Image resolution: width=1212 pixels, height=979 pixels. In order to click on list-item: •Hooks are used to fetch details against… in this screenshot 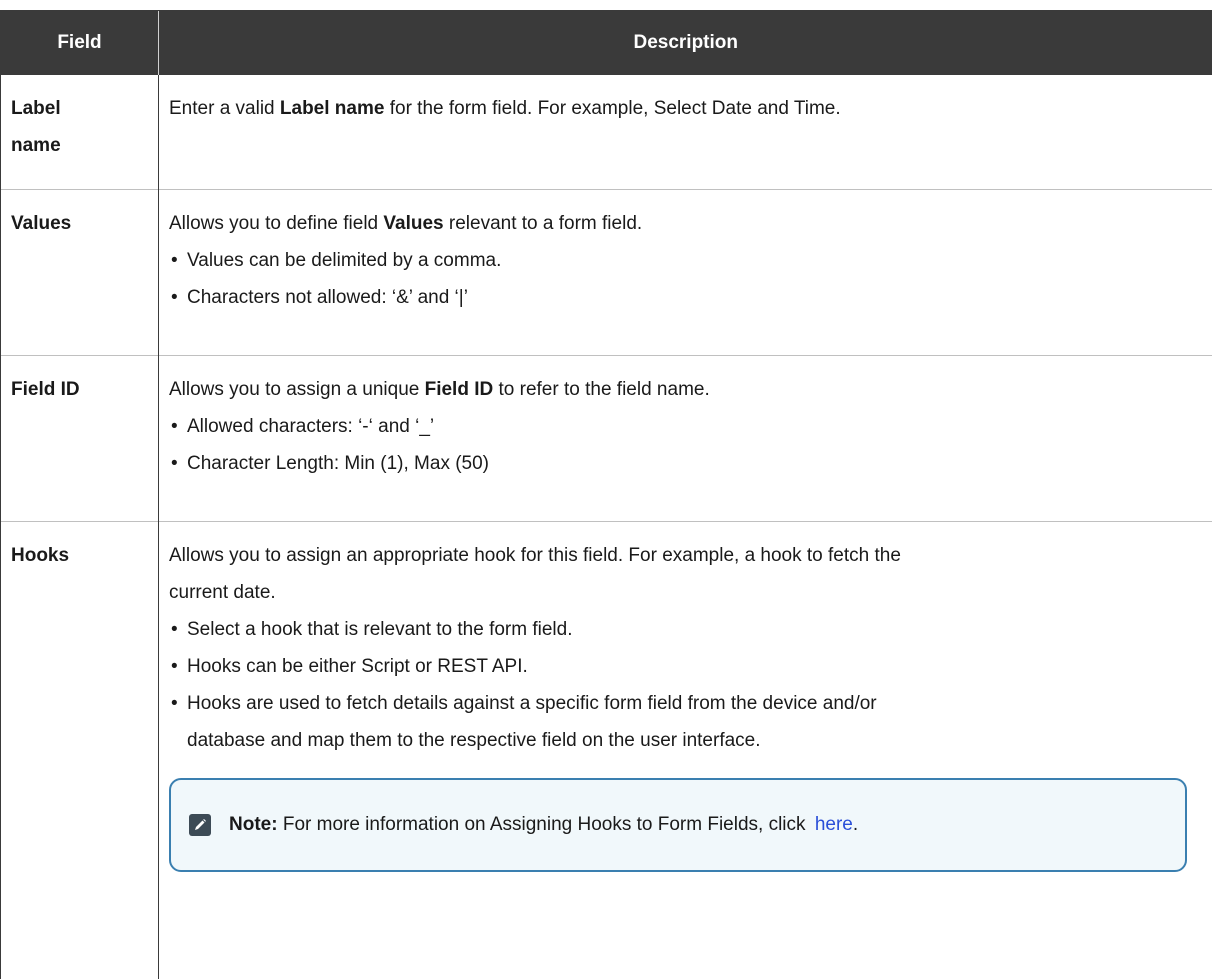, I will do `click(682, 703)`.